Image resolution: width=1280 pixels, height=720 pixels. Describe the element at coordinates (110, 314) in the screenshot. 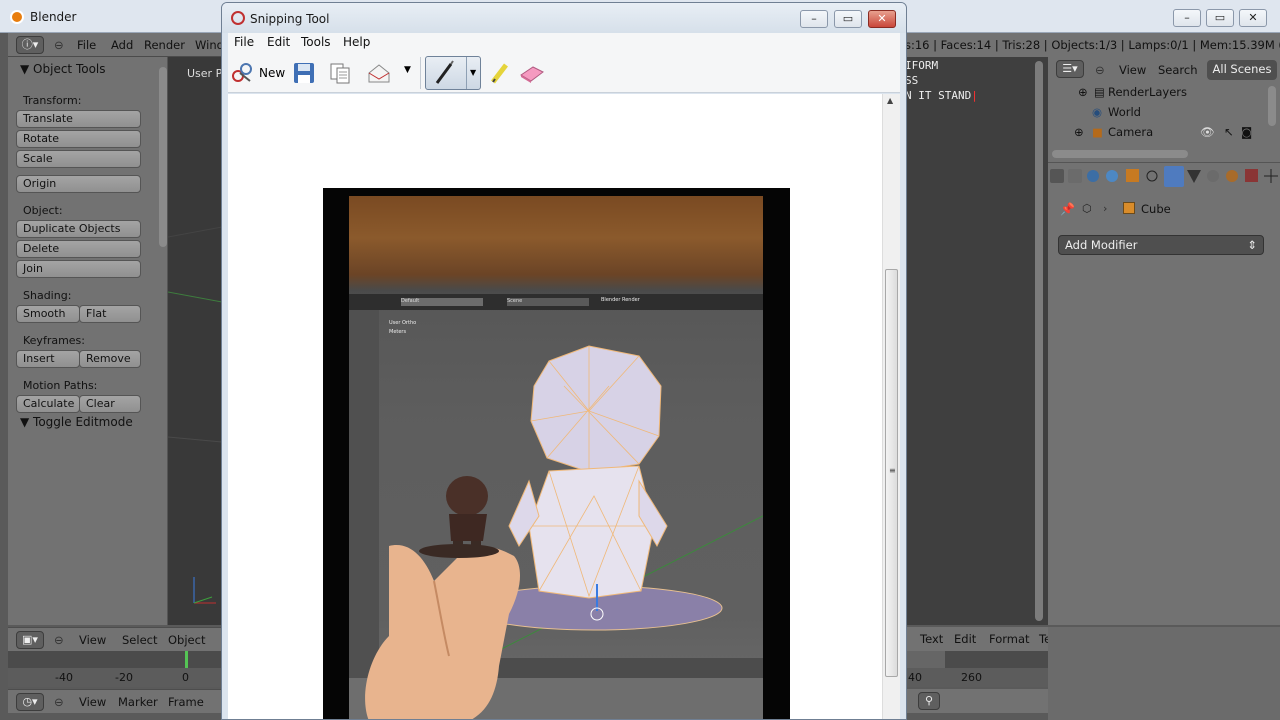

I see `flat-button: Flat` at that location.